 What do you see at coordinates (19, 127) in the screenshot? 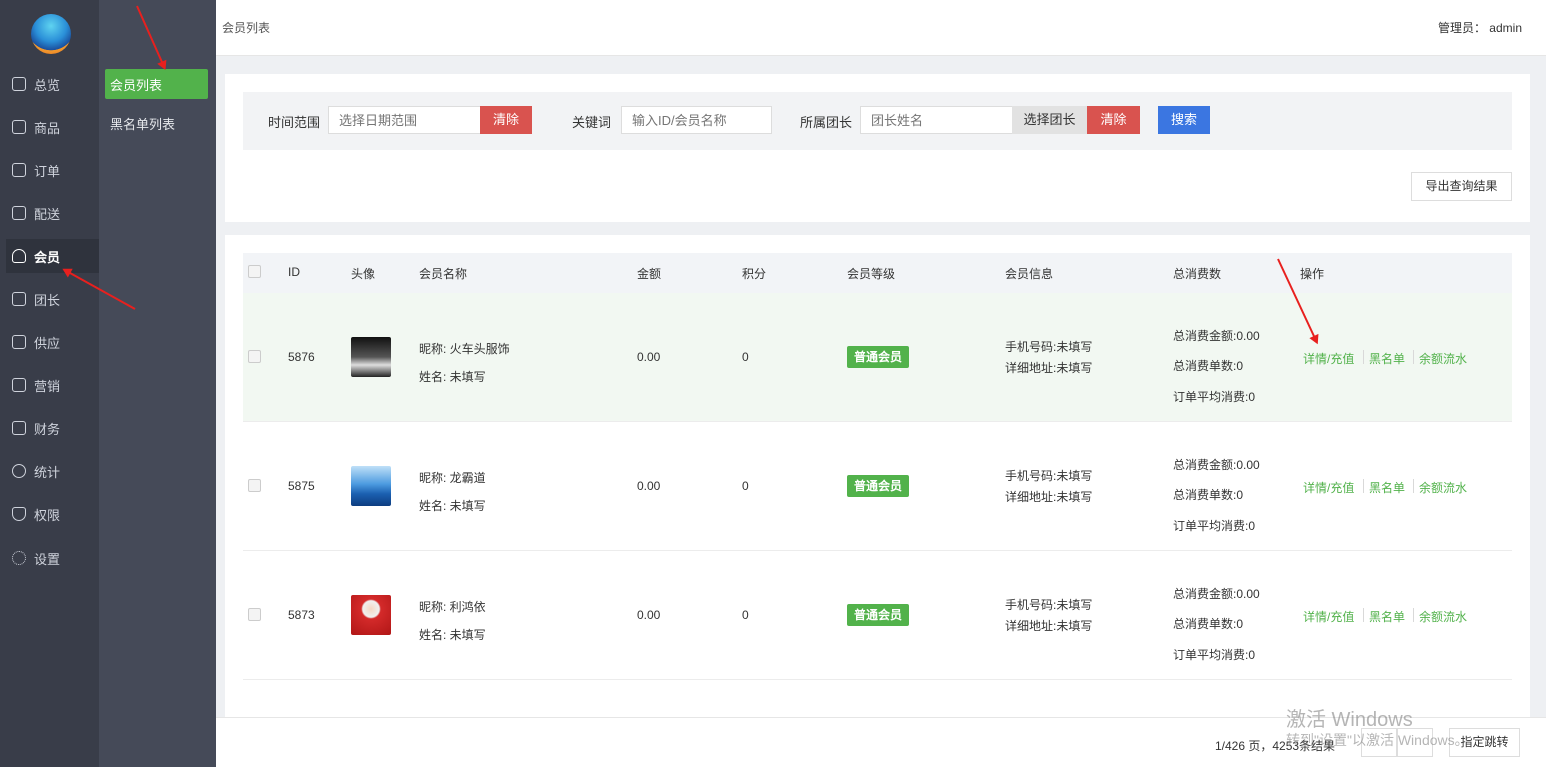
I see `goods-icon` at bounding box center [19, 127].